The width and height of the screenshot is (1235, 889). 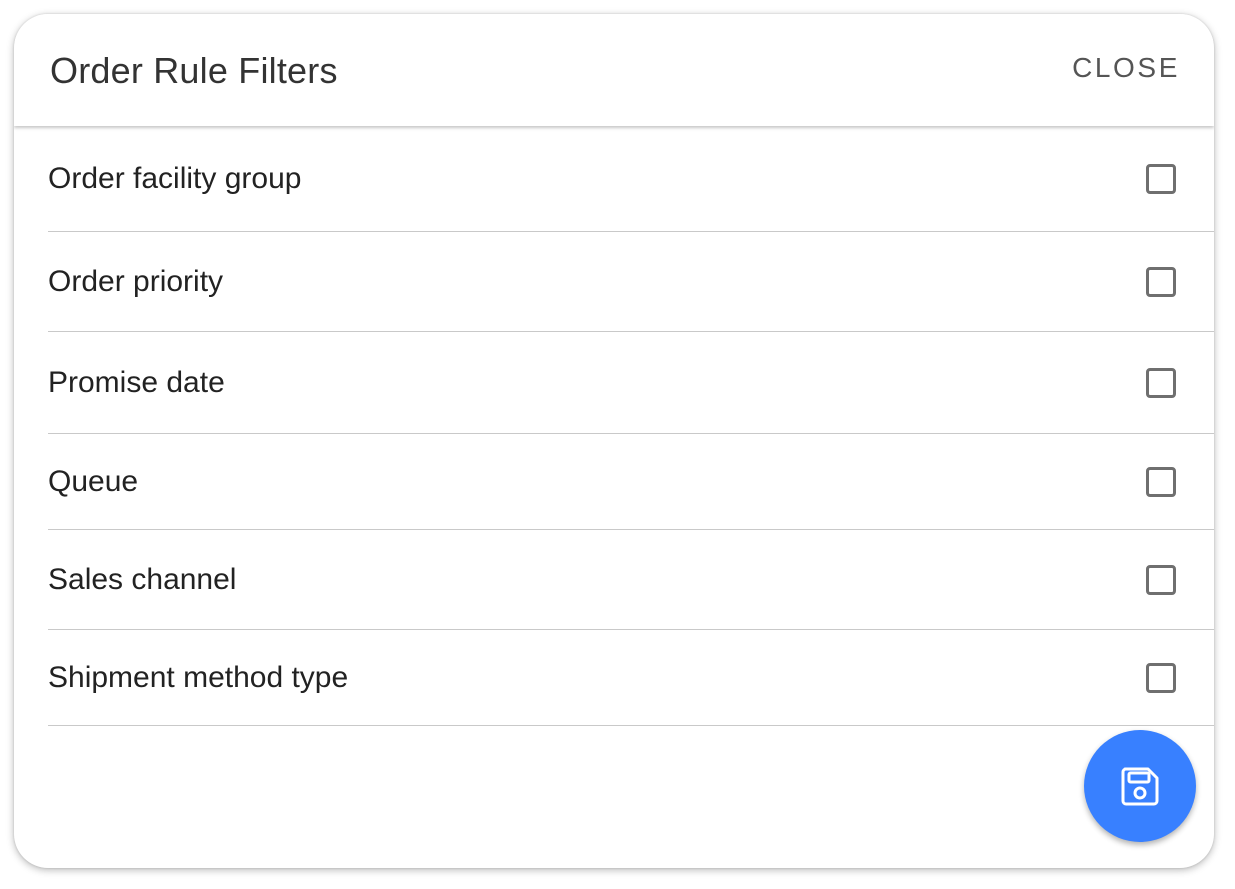 I want to click on modal-title: Order Rule Filters, so click(x=194, y=70).